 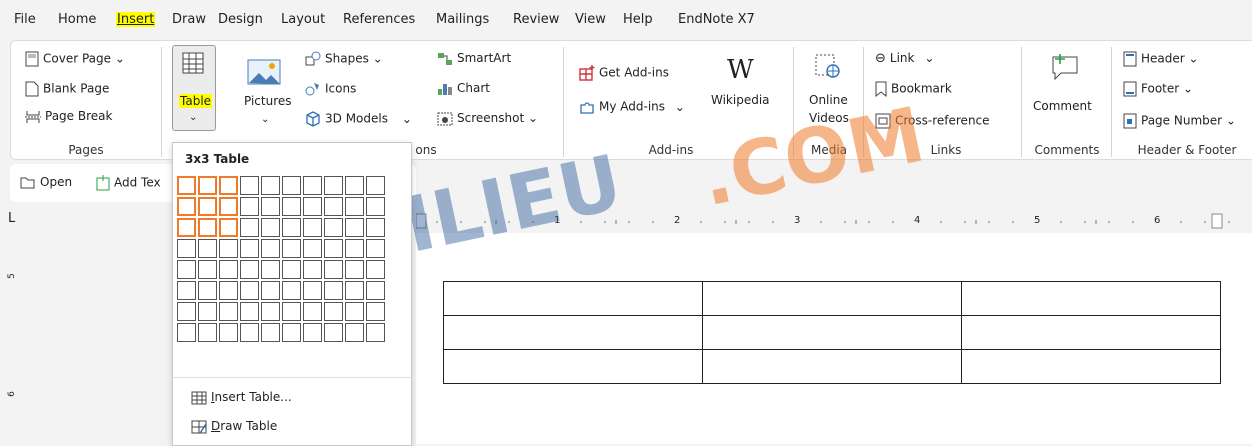 What do you see at coordinates (136, 19) in the screenshot?
I see `menu-insert: Insert` at bounding box center [136, 19].